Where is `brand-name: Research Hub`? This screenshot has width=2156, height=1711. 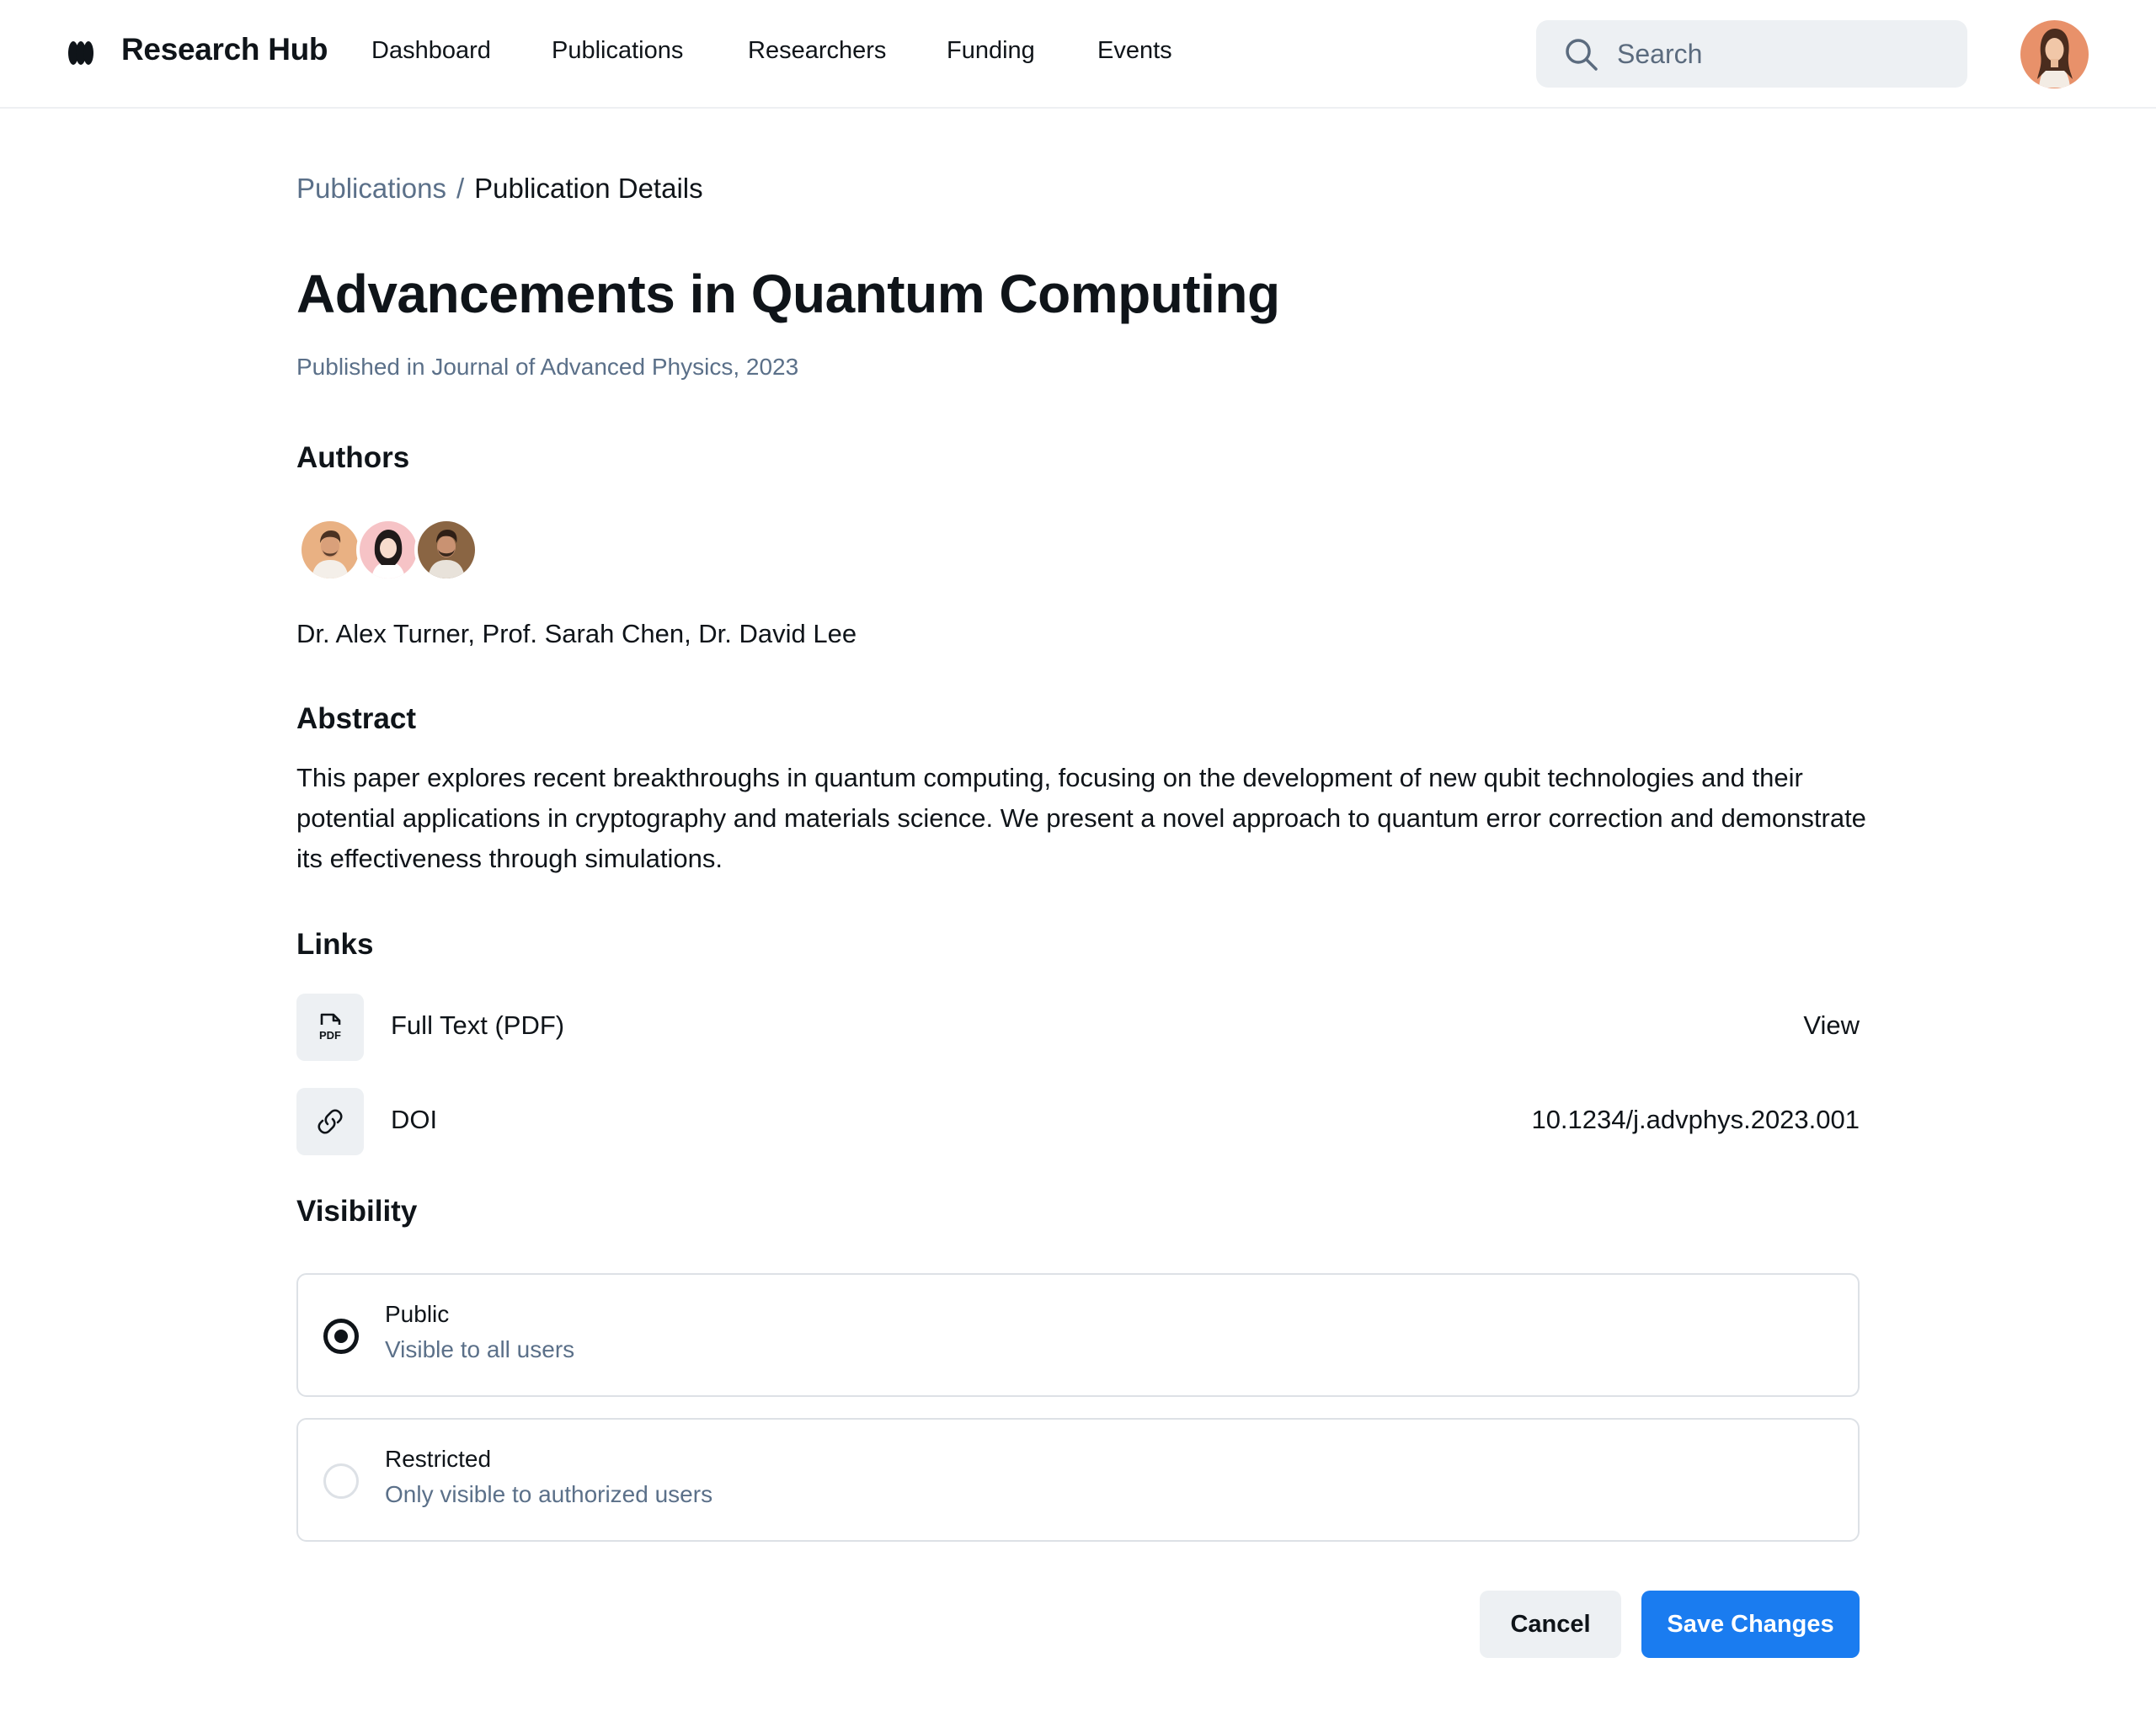
brand-name: Research Hub is located at coordinates (224, 49).